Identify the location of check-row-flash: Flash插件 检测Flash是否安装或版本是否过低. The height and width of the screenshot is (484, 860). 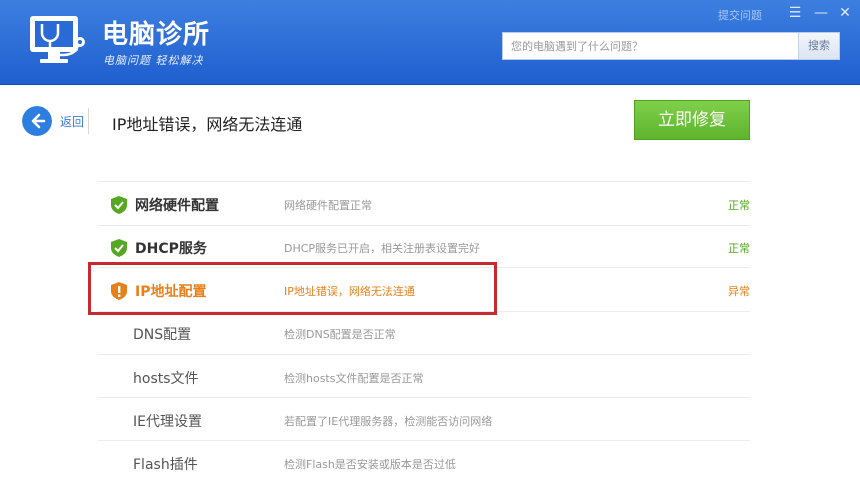
(424, 463).